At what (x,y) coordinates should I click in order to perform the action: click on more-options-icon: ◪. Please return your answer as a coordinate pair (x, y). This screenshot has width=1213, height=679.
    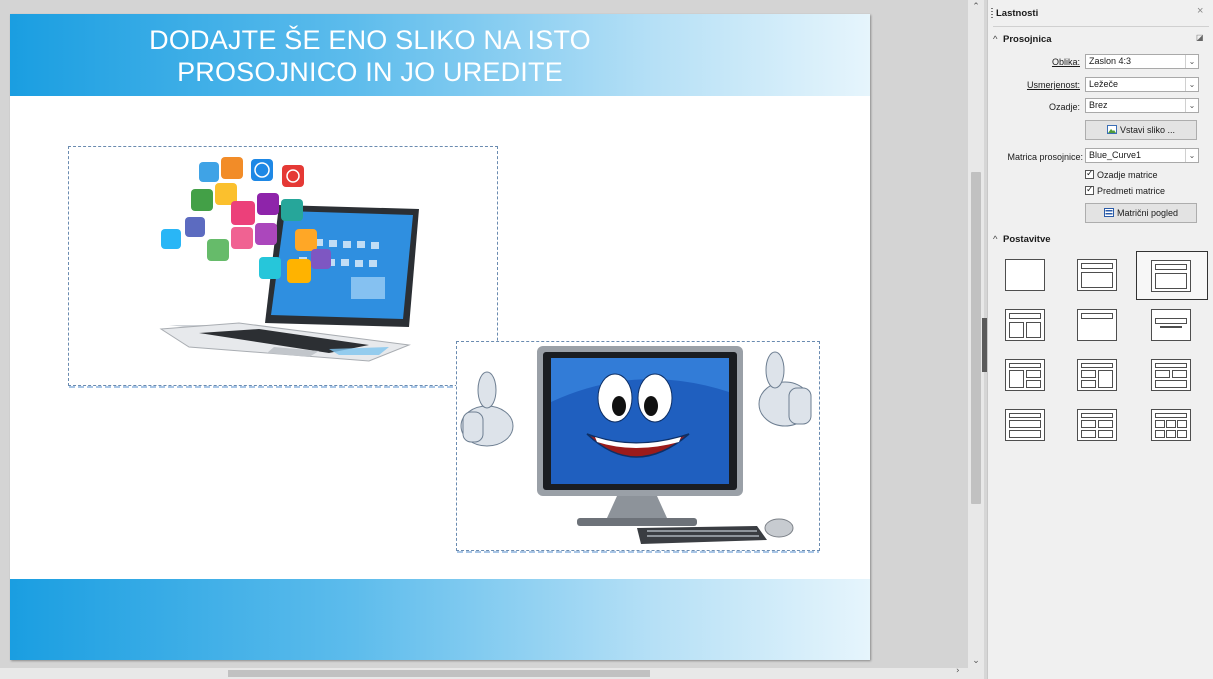
    Looking at the image, I should click on (1200, 37).